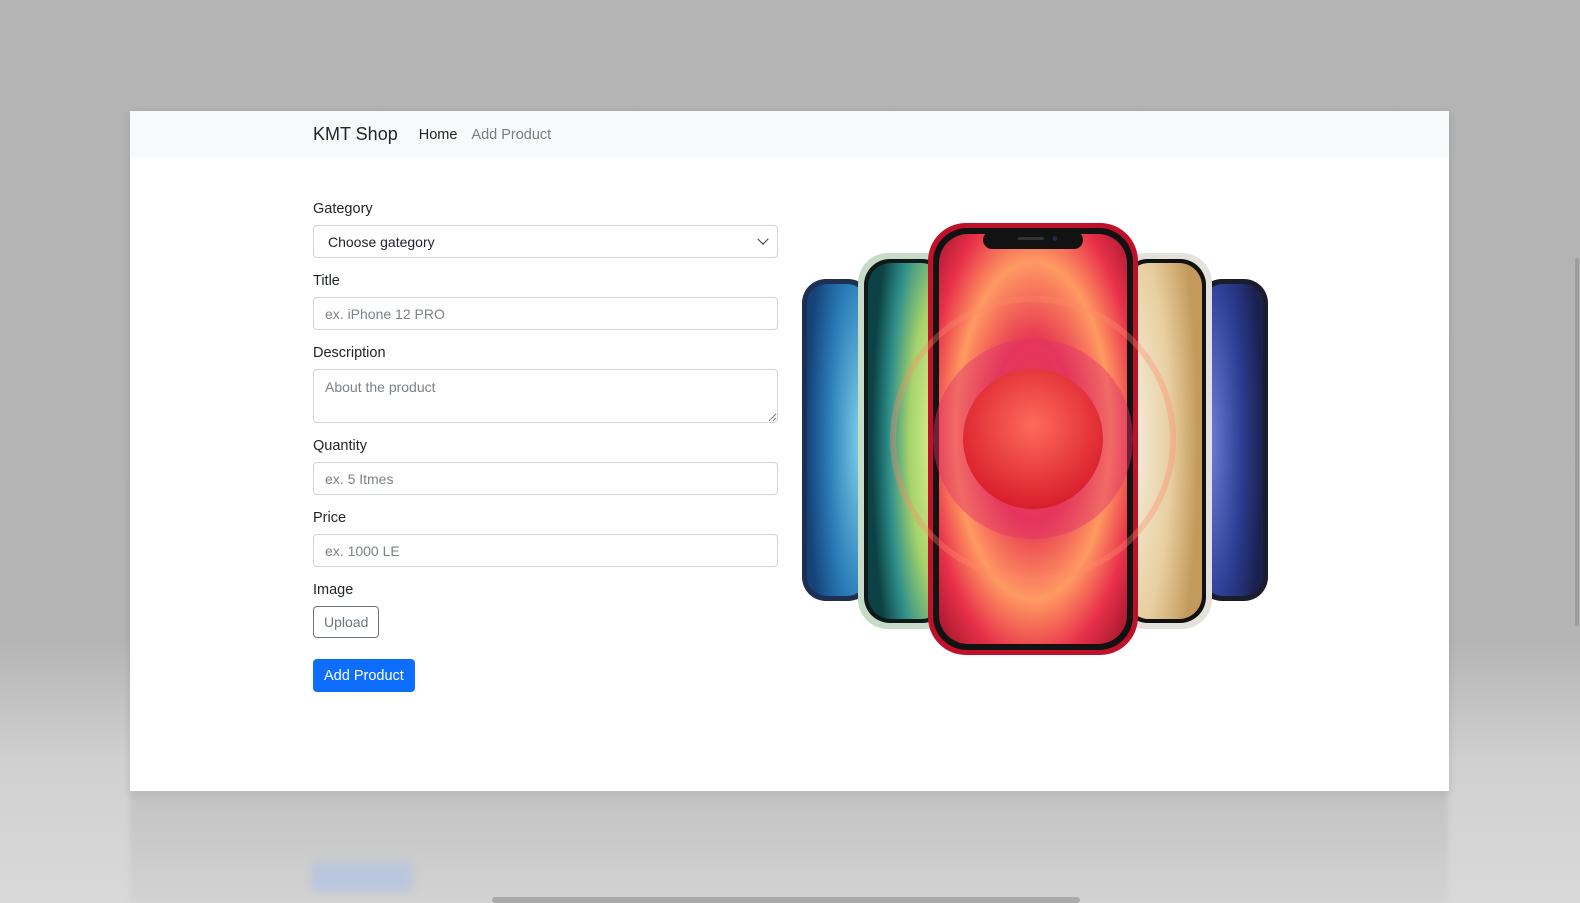 The image size is (1580, 903). What do you see at coordinates (438, 135) in the screenshot?
I see `nav-link-home: Home` at bounding box center [438, 135].